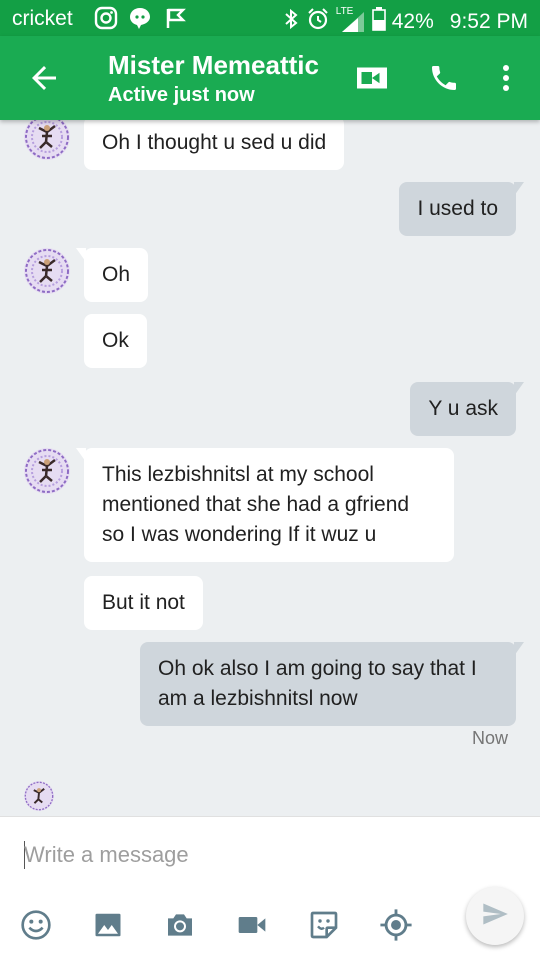 The height and width of the screenshot is (960, 540). Describe the element at coordinates (506, 78) in the screenshot. I see `more-vert-icon` at that location.